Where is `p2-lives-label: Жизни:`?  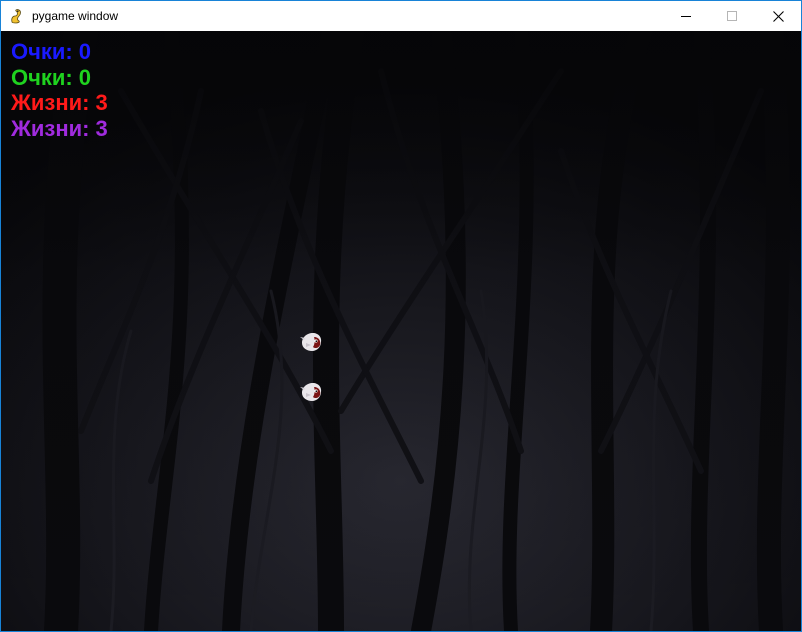
p2-lives-label: Жизни: is located at coordinates (50, 128).